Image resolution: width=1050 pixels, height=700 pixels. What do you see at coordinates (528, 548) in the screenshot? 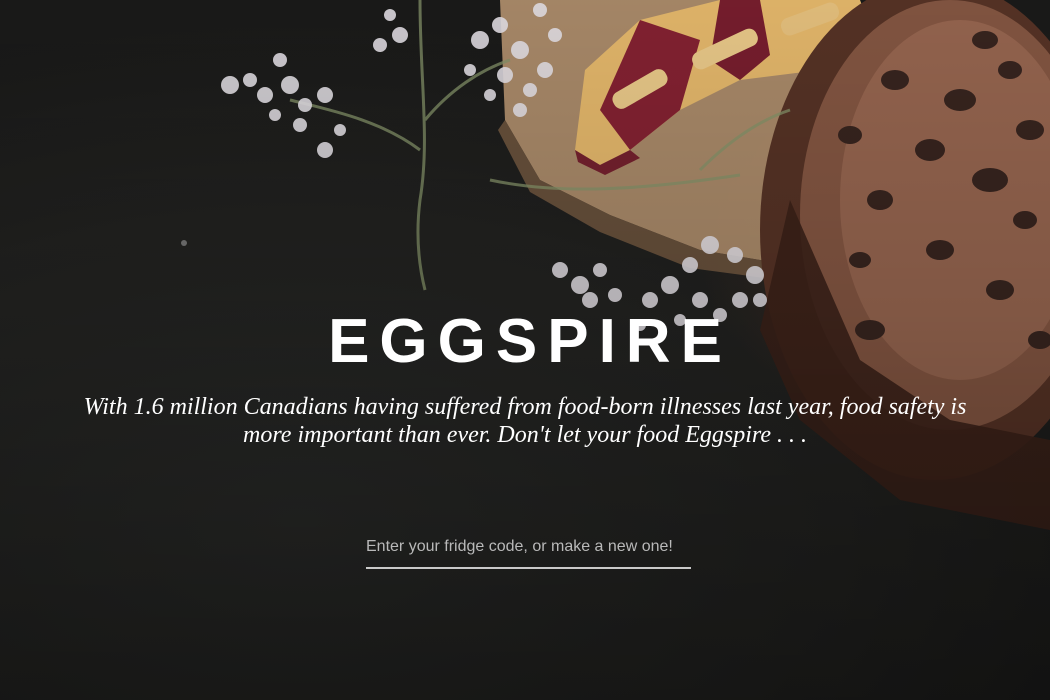
I see `fridge-code-input` at bounding box center [528, 548].